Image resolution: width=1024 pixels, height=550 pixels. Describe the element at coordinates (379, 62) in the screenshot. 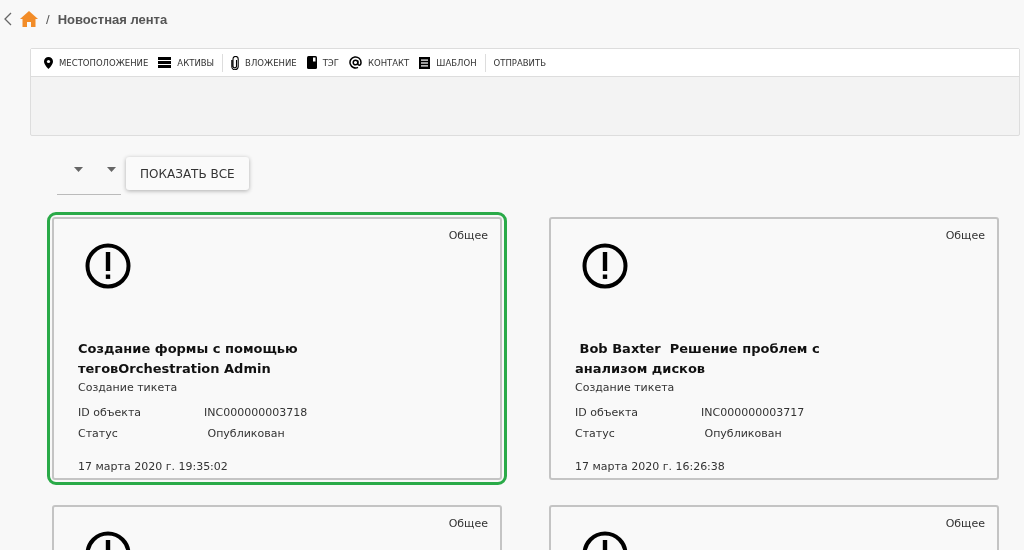

I see `toolbar-button: КОНТАКТ` at that location.